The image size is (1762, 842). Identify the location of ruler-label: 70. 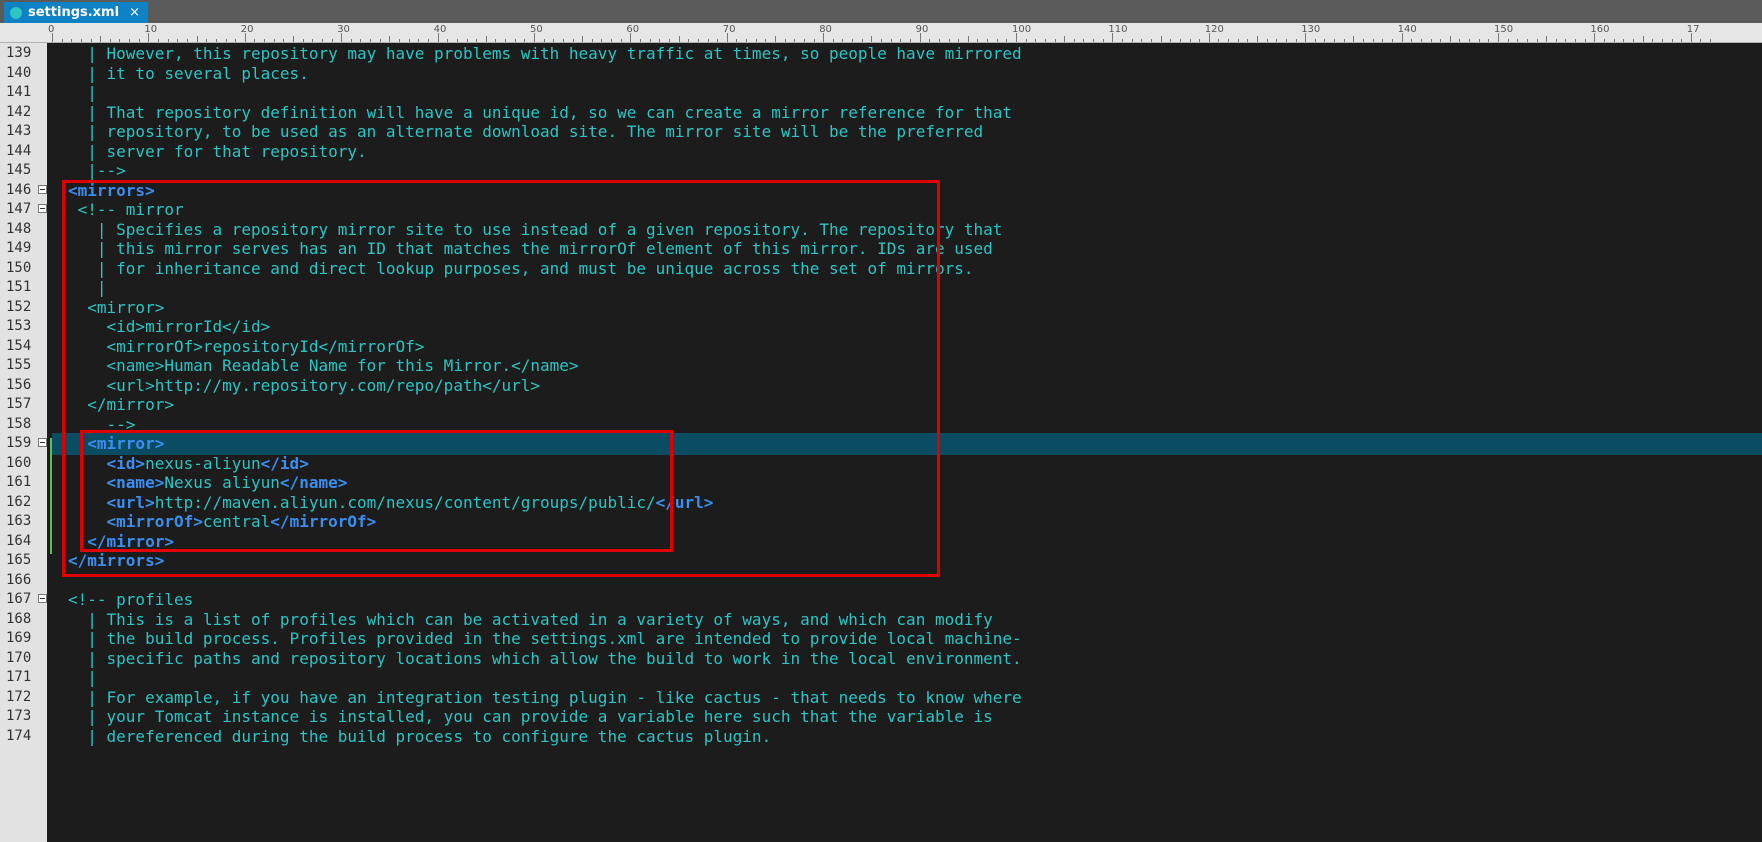
(729, 29).